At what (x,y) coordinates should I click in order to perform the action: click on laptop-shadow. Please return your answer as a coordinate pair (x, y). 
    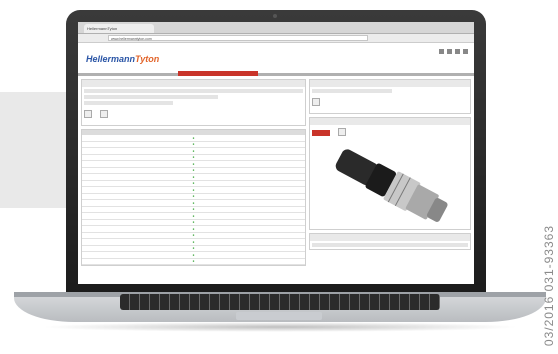
    Looking at the image, I should click on (280, 327).